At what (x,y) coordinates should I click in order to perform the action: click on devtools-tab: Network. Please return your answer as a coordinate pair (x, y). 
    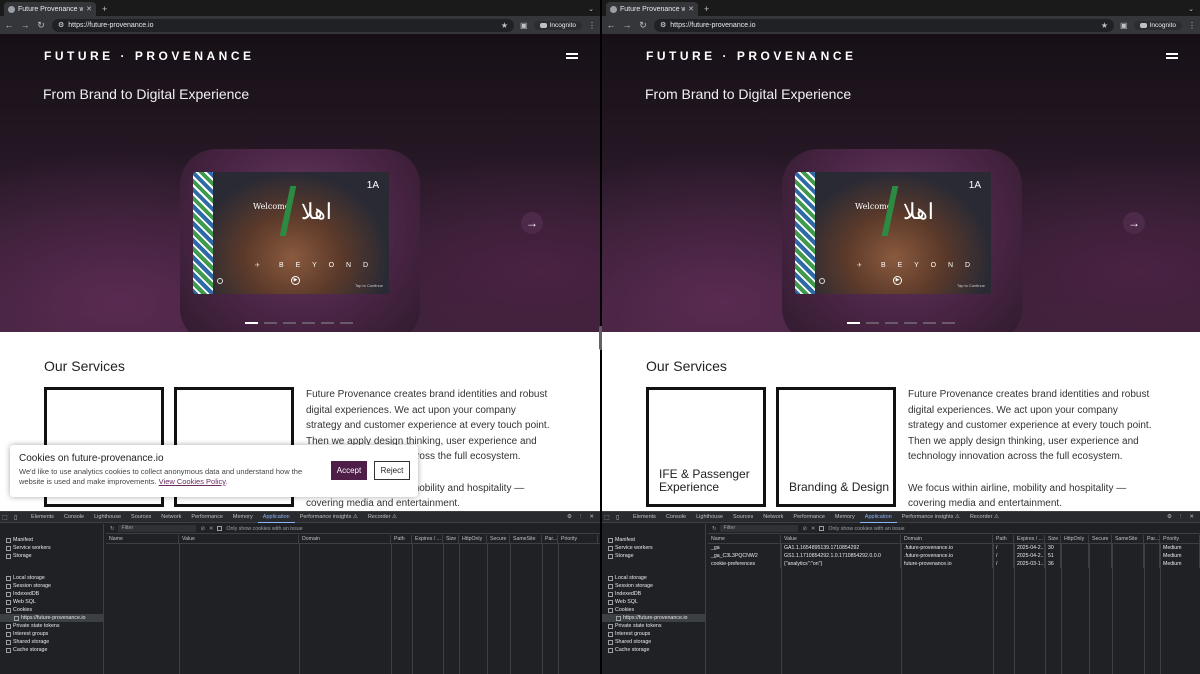
    Looking at the image, I should click on (171, 517).